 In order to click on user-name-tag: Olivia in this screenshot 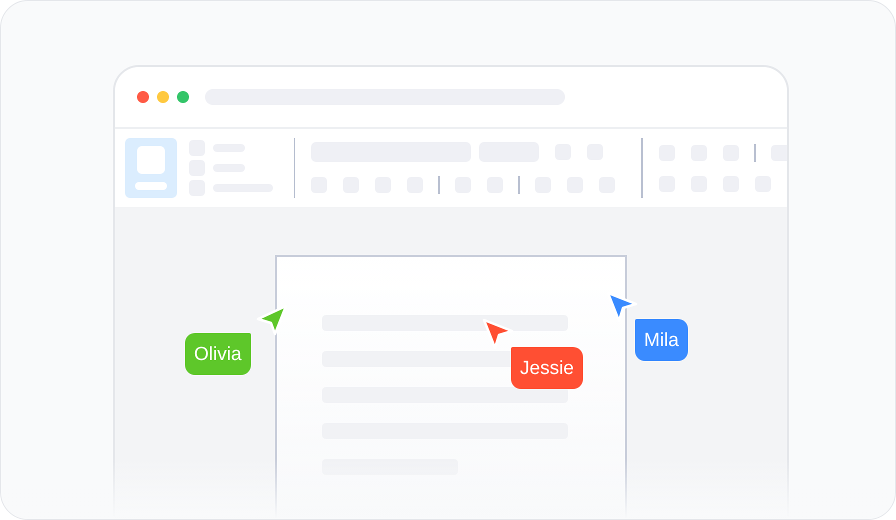, I will do `click(218, 354)`.